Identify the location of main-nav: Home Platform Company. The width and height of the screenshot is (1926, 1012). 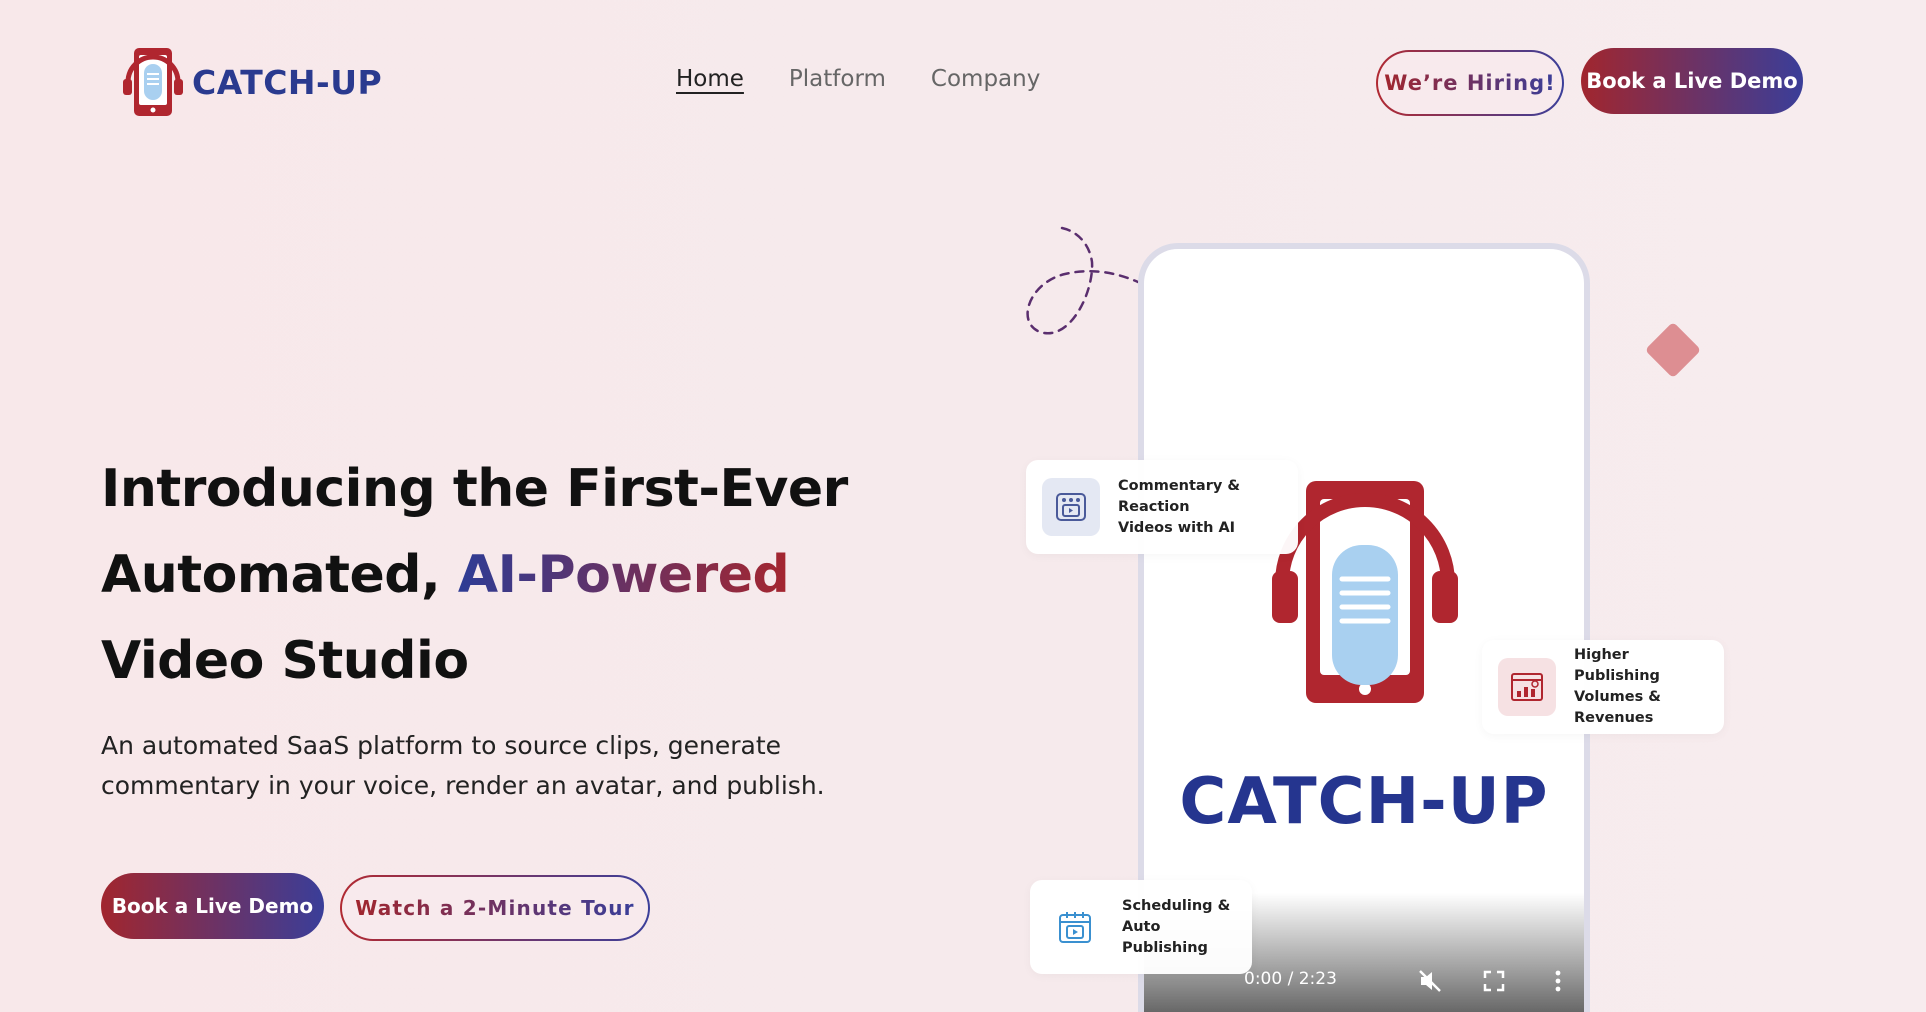
(858, 79).